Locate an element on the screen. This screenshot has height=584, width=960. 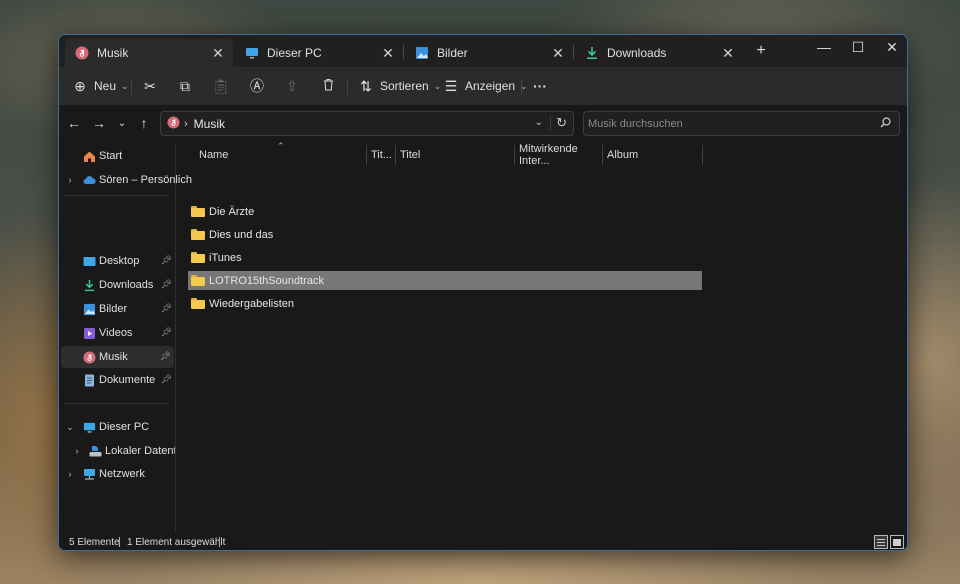
copy-icon: ⧉ is located at coordinates (185, 85).